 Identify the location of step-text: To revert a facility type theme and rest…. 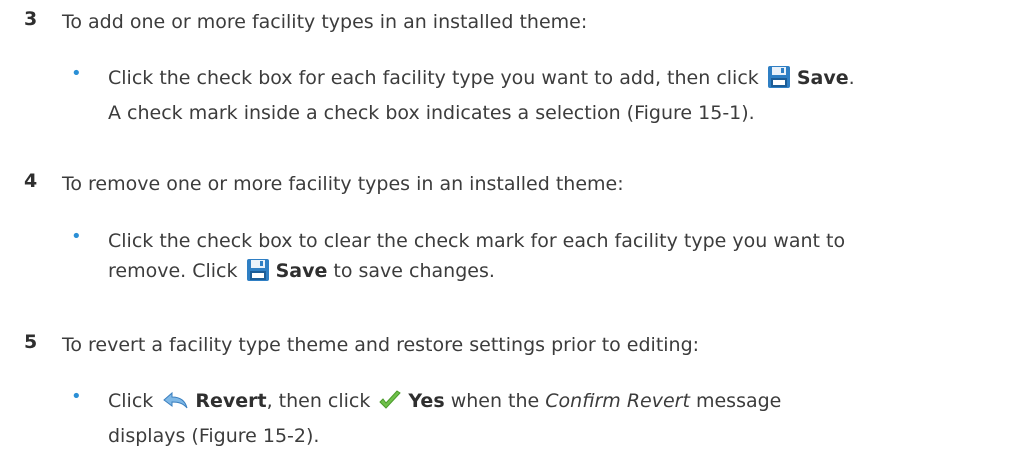
(381, 345).